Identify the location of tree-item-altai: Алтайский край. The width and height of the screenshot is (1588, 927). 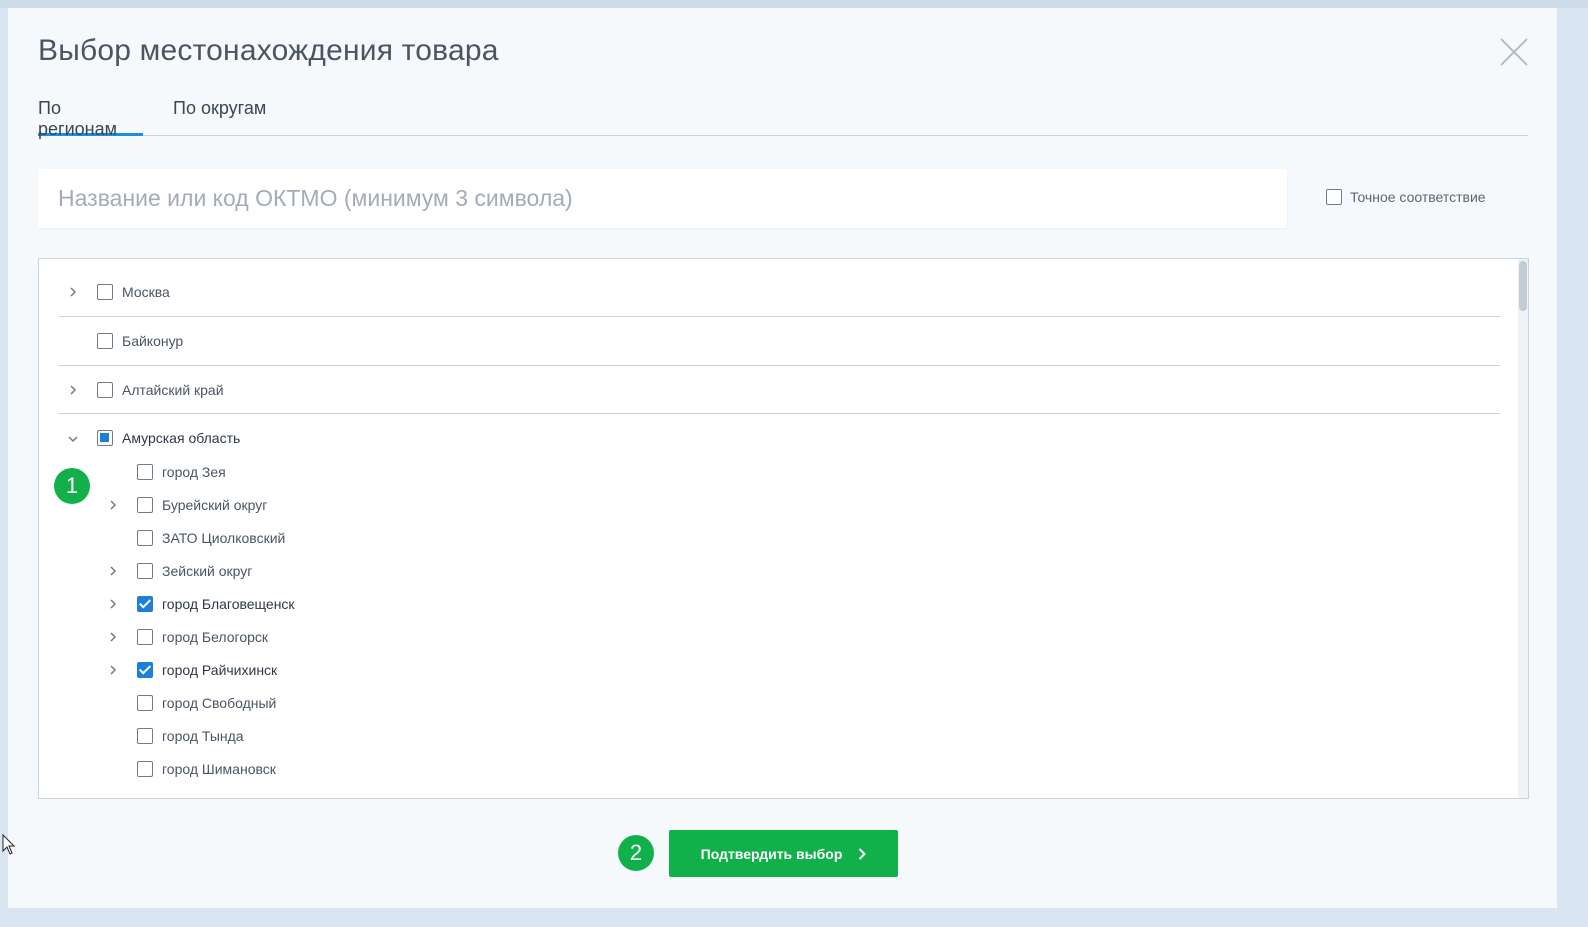
(160, 390).